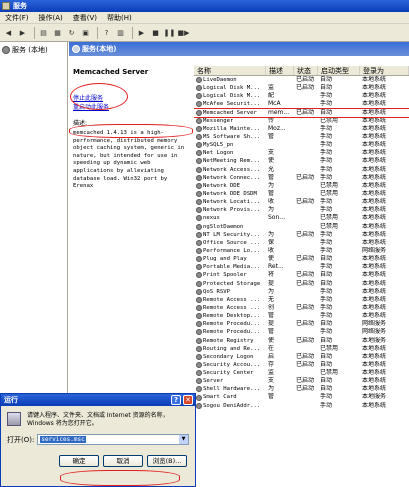 Image resolution: width=409 pixels, height=487 pixels. What do you see at coordinates (301, 406) in the screenshot?
I see `service-row: Sogou DeniAddr... 手动 本地系统` at bounding box center [301, 406].